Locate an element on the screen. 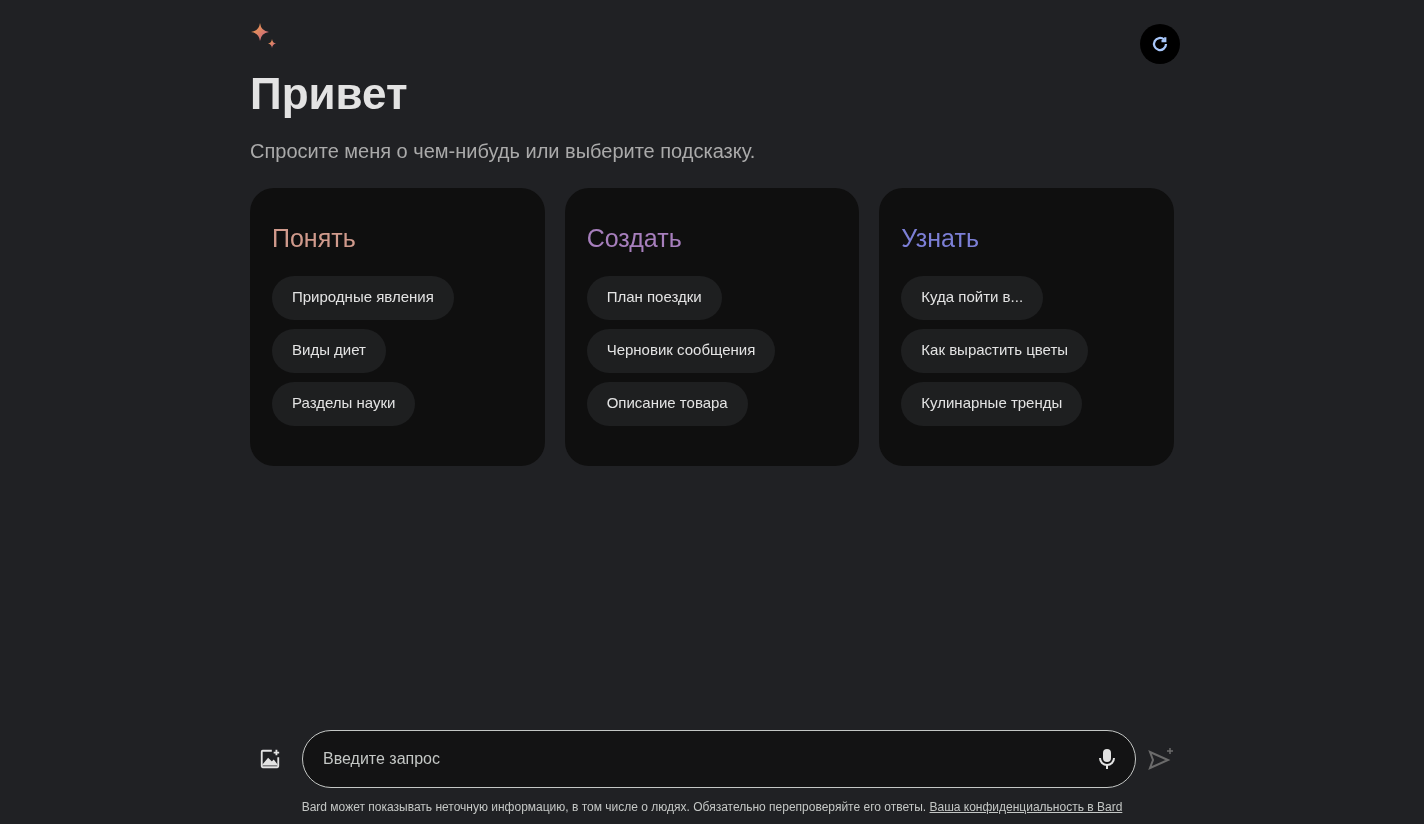  prompt-chip: Черновик сообщения is located at coordinates (681, 350).